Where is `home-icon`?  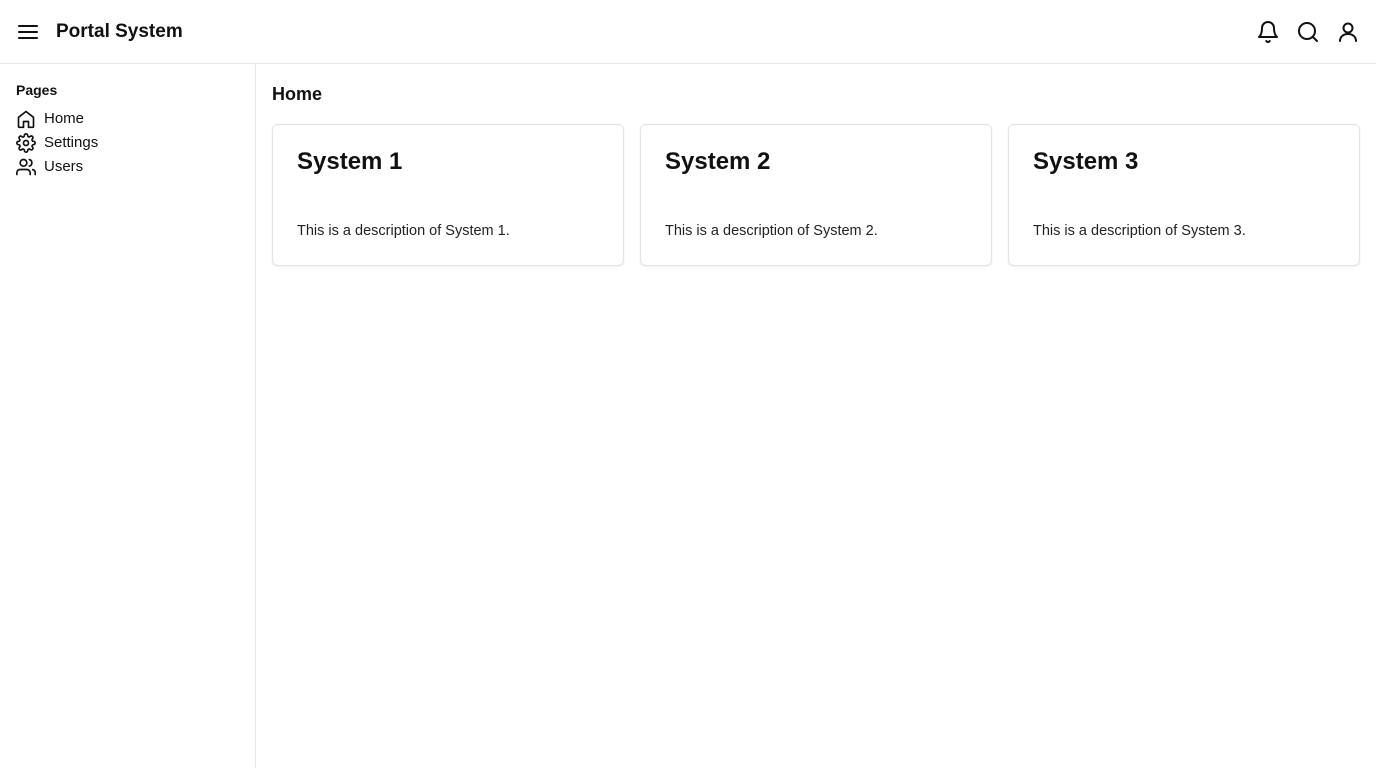
home-icon is located at coordinates (26, 119).